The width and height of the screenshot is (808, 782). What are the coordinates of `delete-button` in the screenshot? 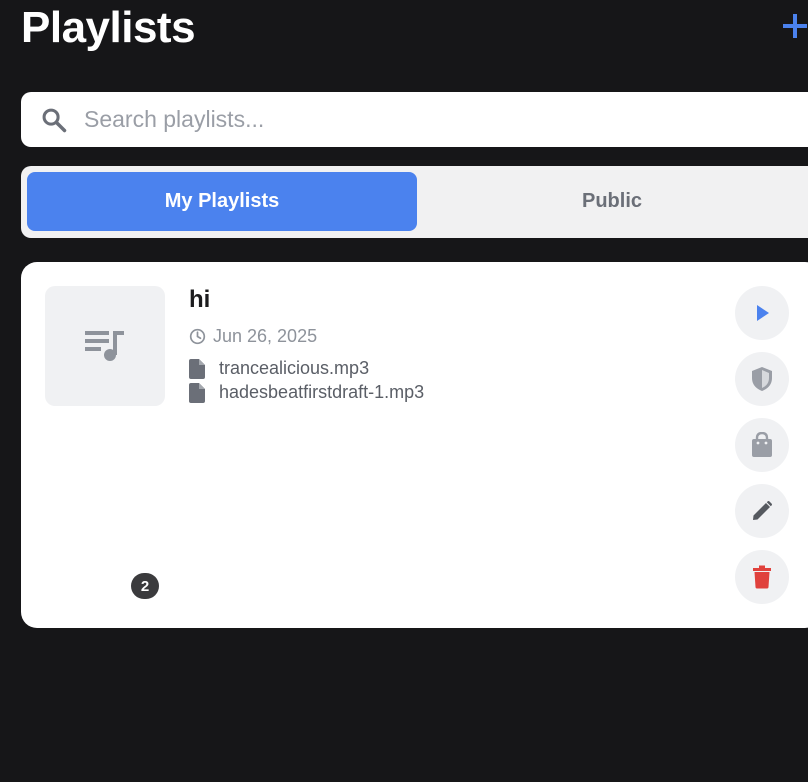 It's located at (762, 577).